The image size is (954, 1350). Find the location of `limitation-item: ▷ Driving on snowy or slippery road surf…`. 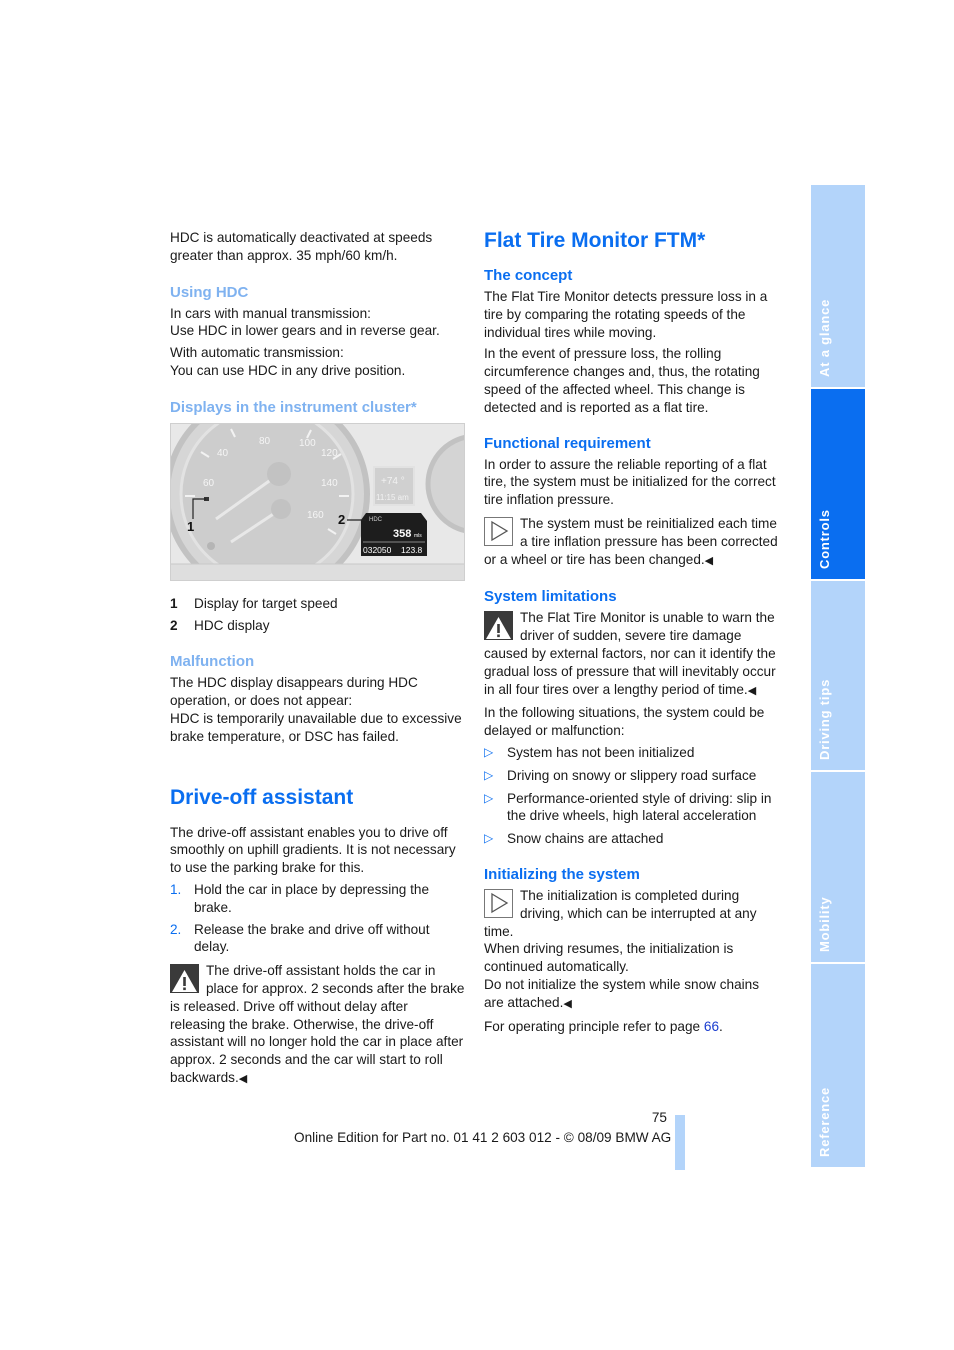

limitation-item: ▷ Driving on snowy or slippery road surf… is located at coordinates (631, 776).